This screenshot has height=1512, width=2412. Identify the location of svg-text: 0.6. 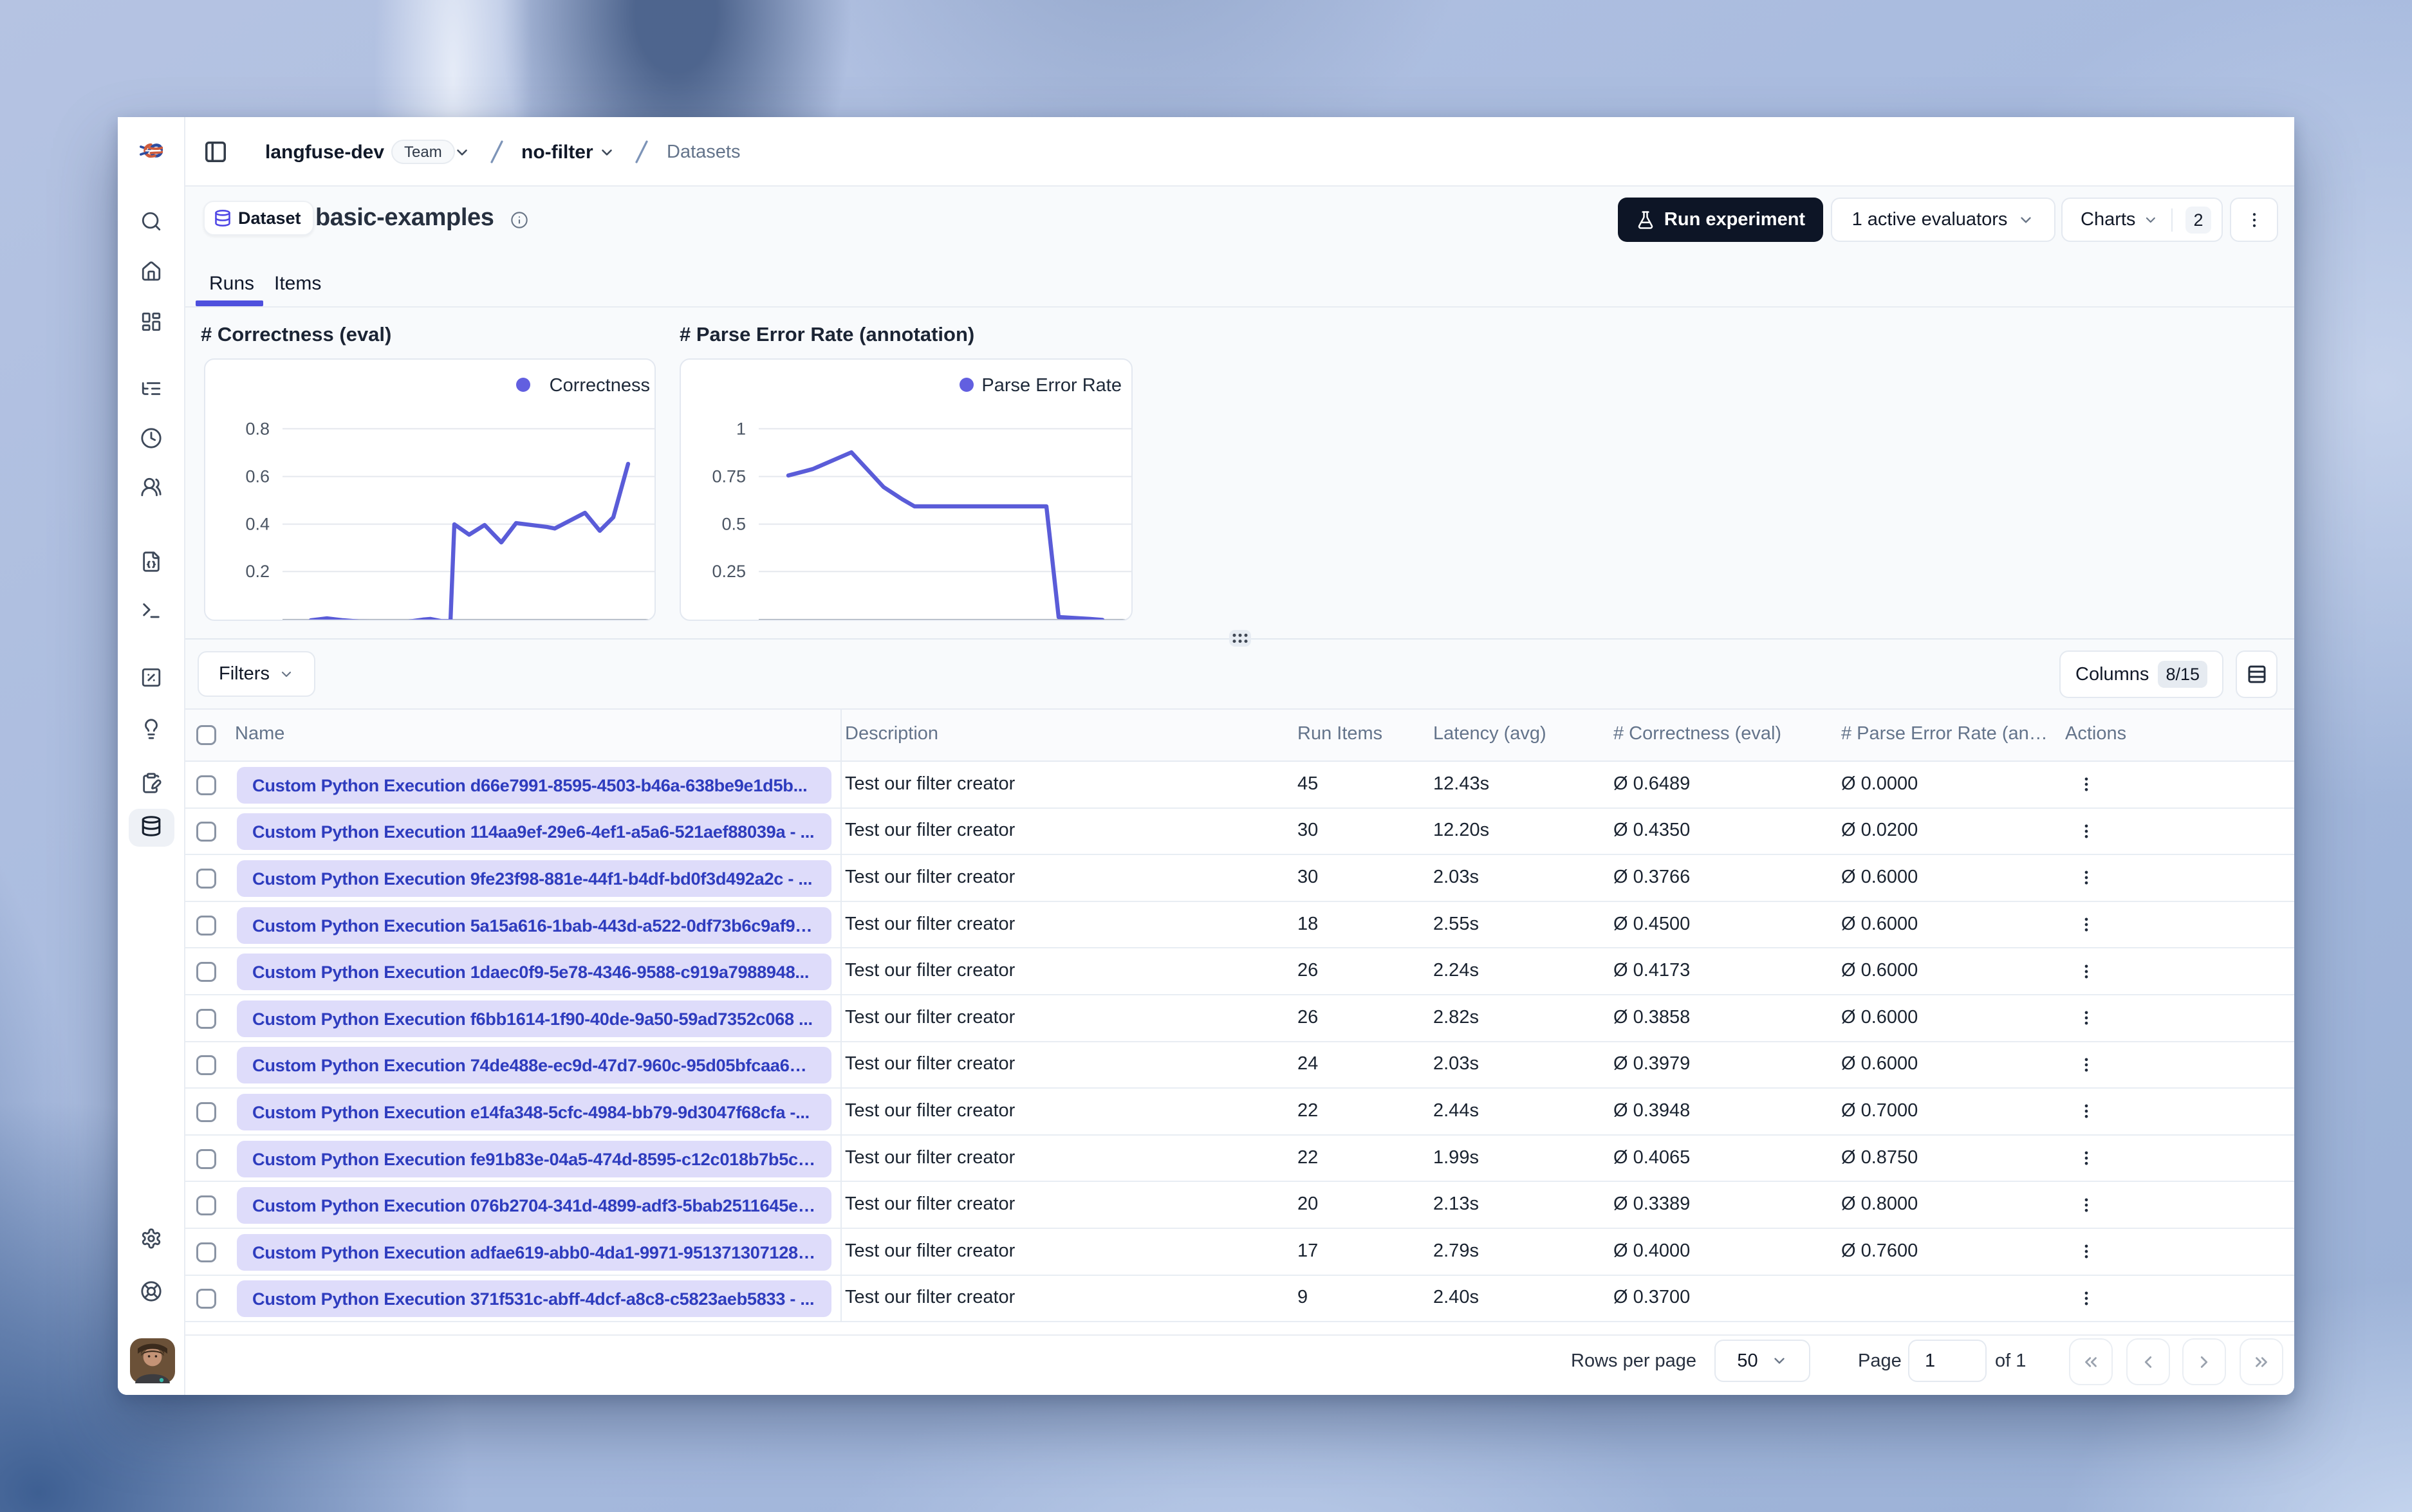
(257, 476).